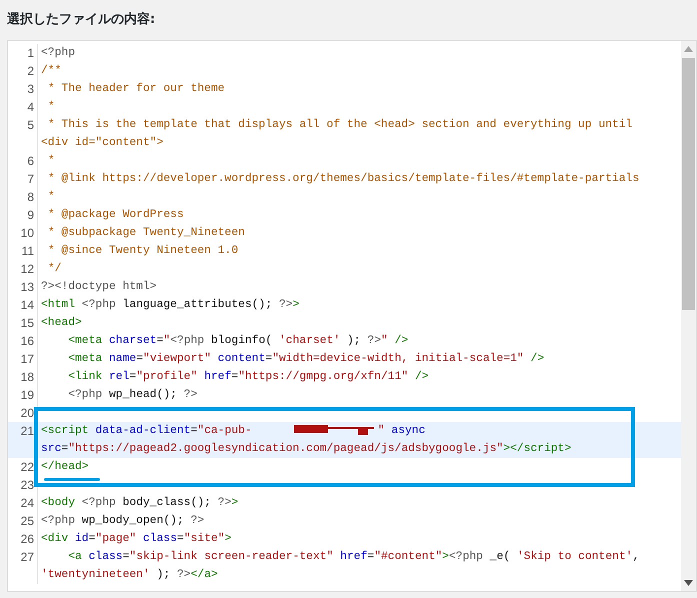 This screenshot has width=697, height=598. What do you see at coordinates (23, 89) in the screenshot?
I see `line-number: 3` at bounding box center [23, 89].